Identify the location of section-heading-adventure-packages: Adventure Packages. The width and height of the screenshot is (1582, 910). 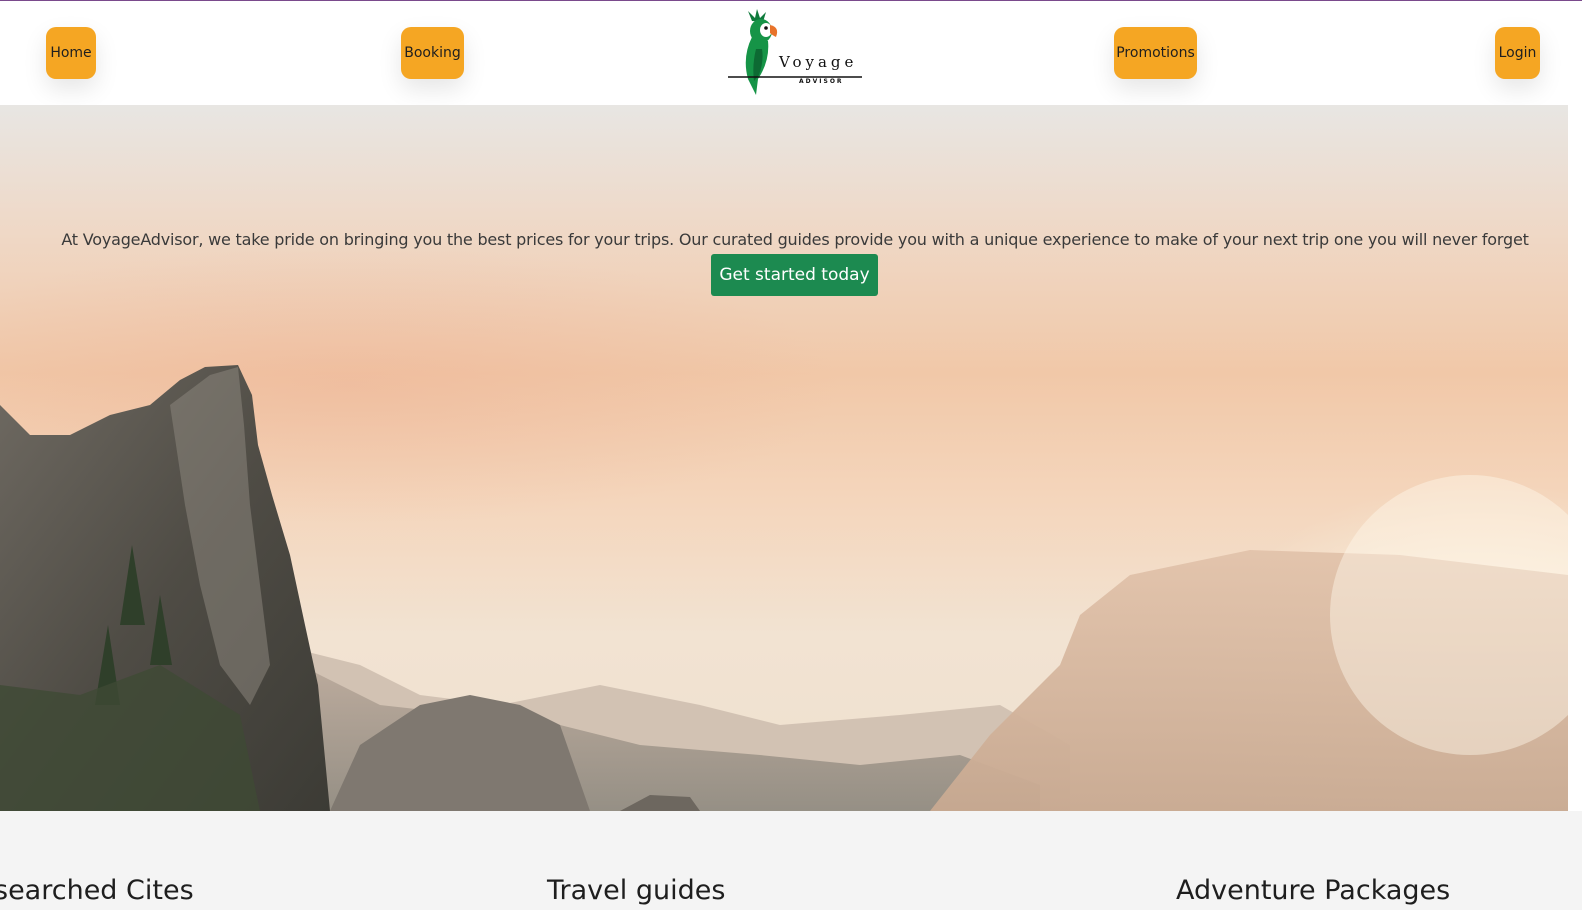
(1313, 890).